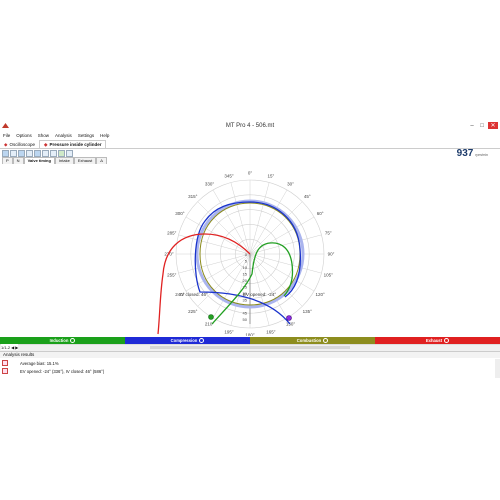  Describe the element at coordinates (250, 355) in the screenshot. I see `analysis-header: Analysis results` at that location.